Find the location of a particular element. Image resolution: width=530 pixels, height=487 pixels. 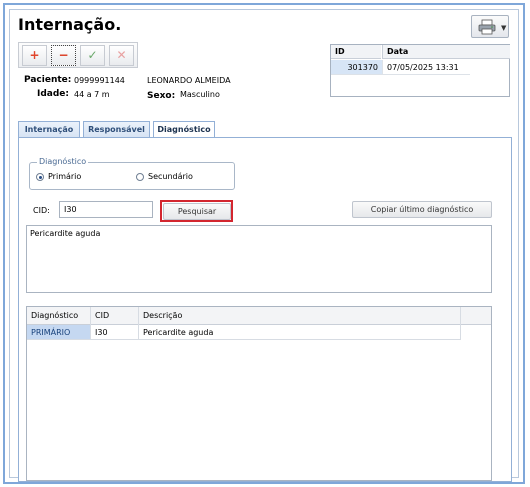

table-header-row: Diagnóstico CID Descrição is located at coordinates (259, 316).